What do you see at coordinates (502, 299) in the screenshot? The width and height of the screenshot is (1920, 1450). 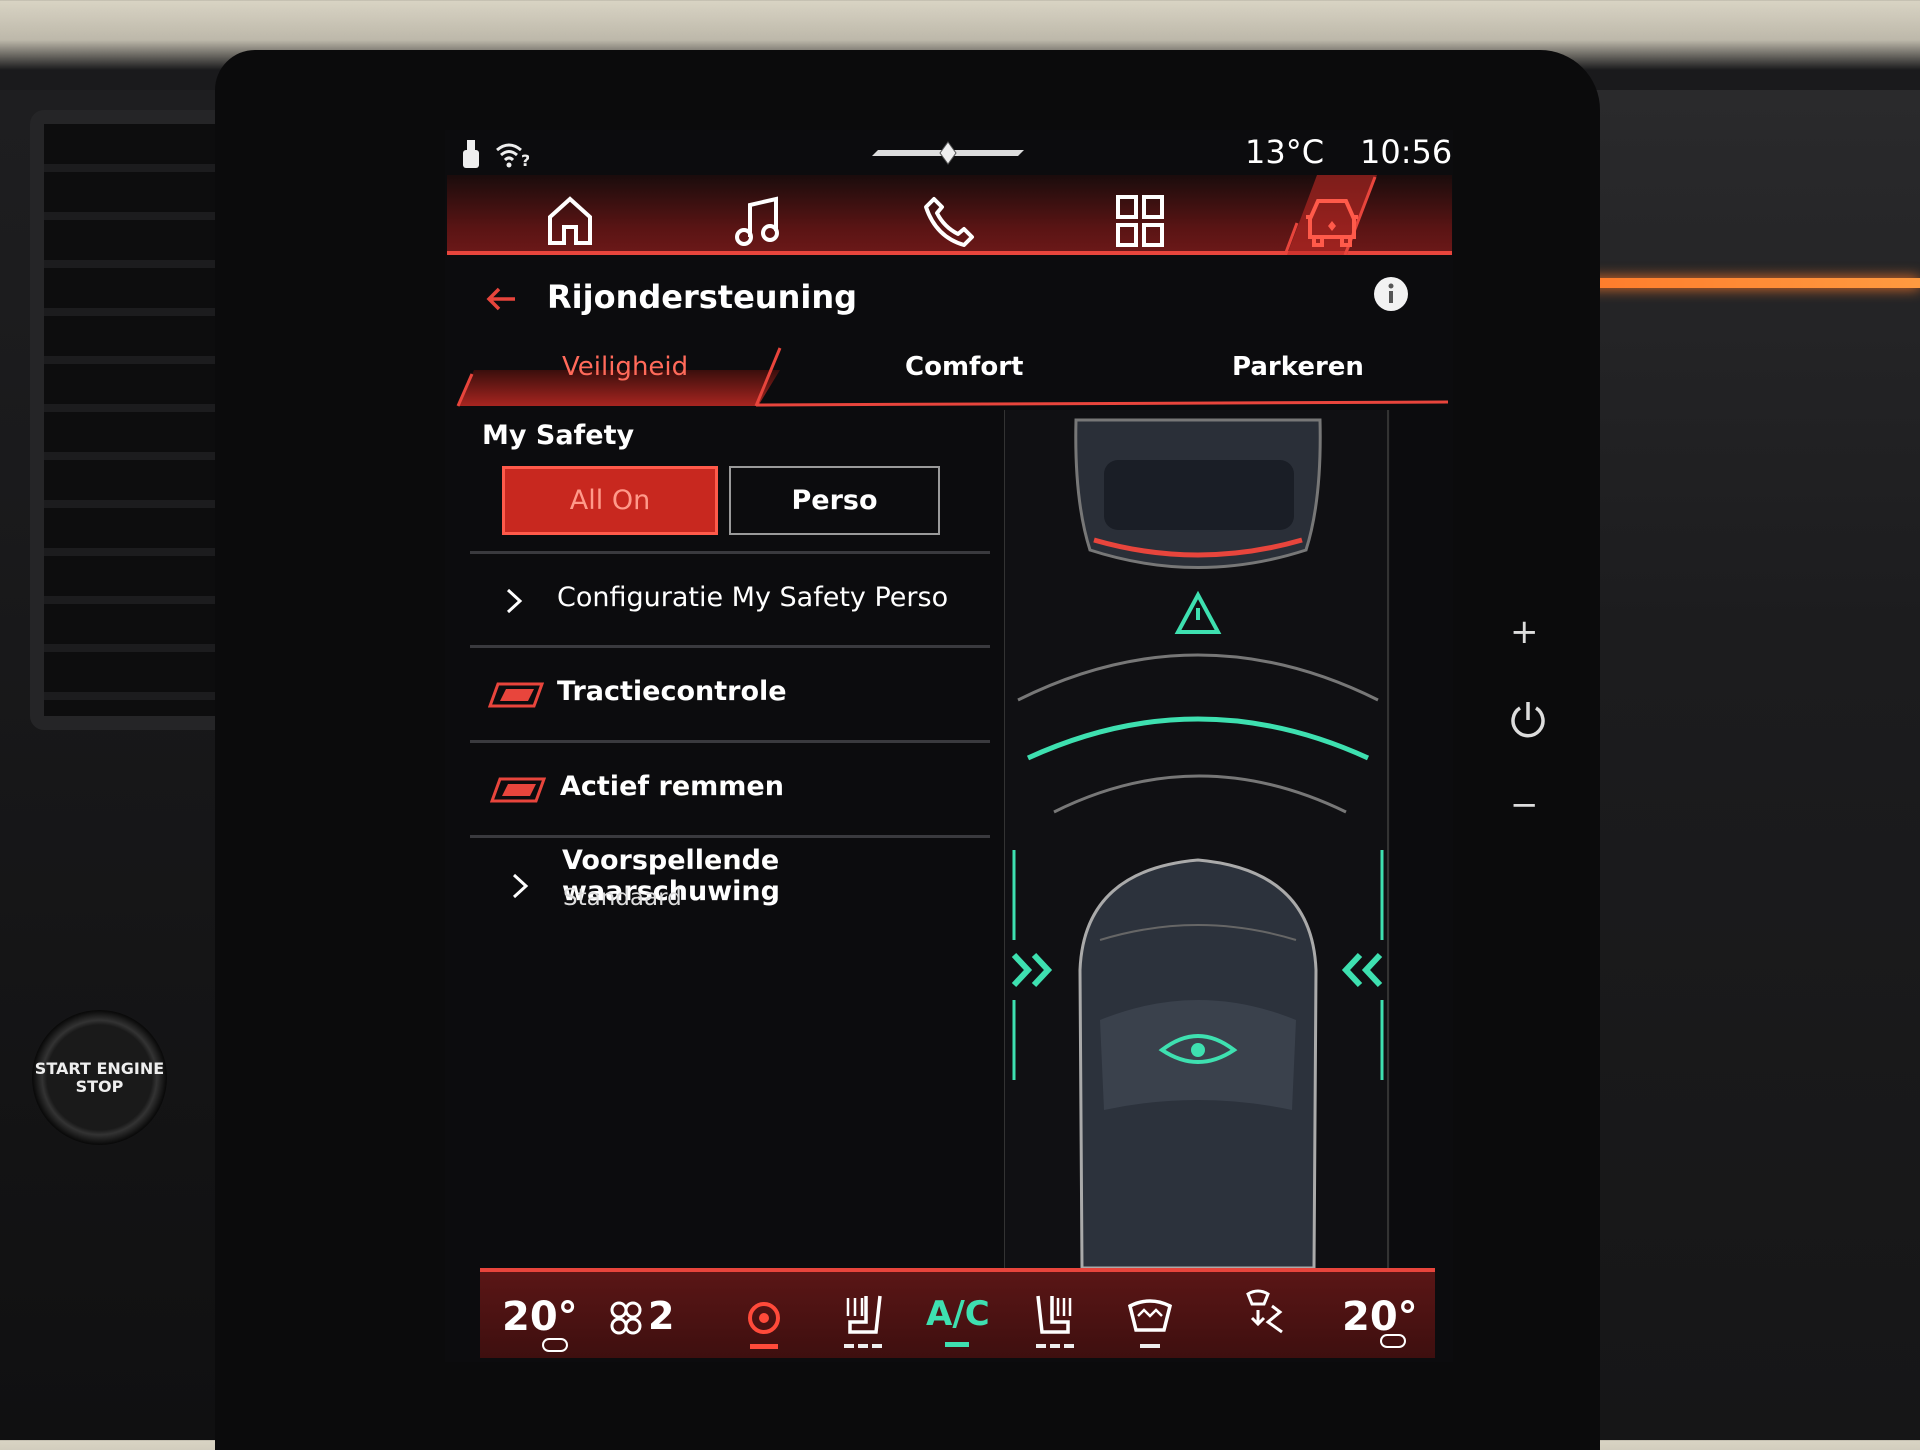 I see `arrow-left-icon` at bounding box center [502, 299].